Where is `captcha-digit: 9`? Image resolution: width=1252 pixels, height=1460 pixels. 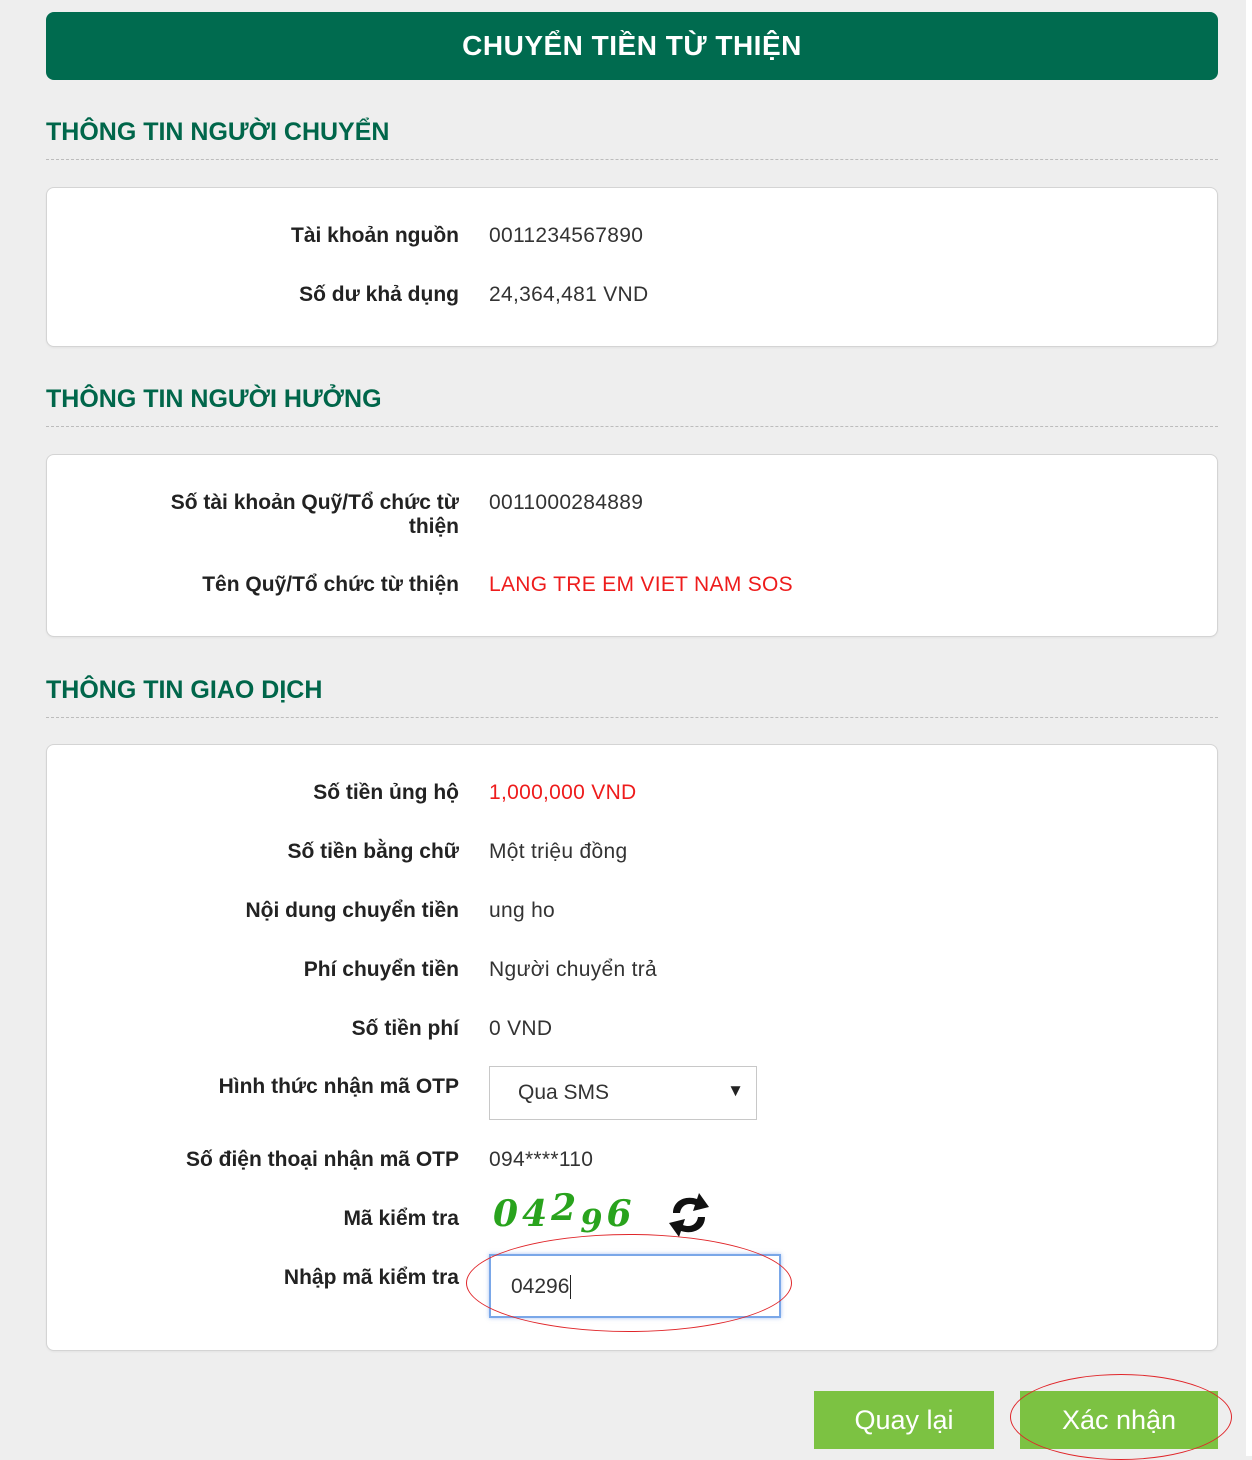
captcha-digit: 9 is located at coordinates (593, 1221).